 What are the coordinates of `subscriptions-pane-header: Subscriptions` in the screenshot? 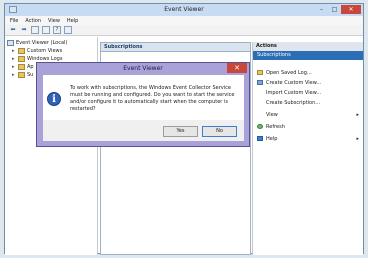 It's located at (175, 47).